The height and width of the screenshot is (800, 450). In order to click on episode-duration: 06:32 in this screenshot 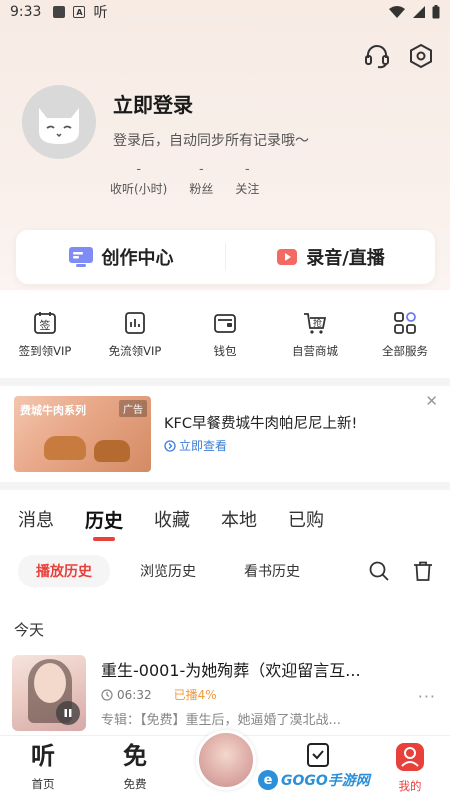, I will do `click(134, 694)`.